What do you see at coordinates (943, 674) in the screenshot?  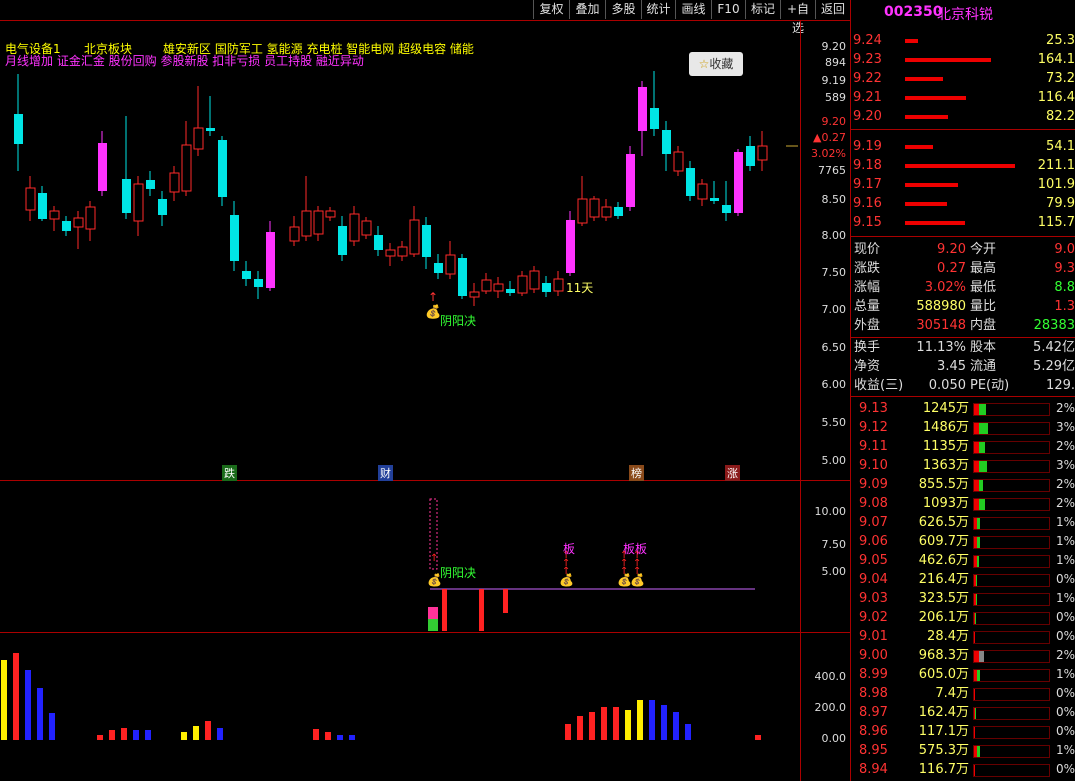 I see `dist-volume: 605.0万` at bounding box center [943, 674].